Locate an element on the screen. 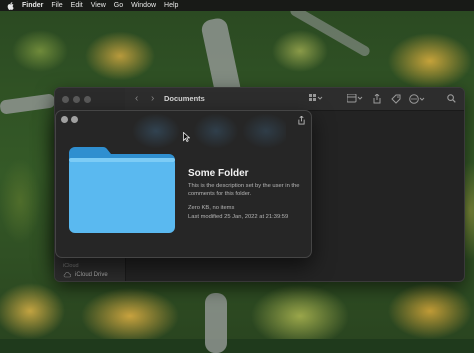 This screenshot has height=353, width=474. tag-icon is located at coordinates (396, 99).